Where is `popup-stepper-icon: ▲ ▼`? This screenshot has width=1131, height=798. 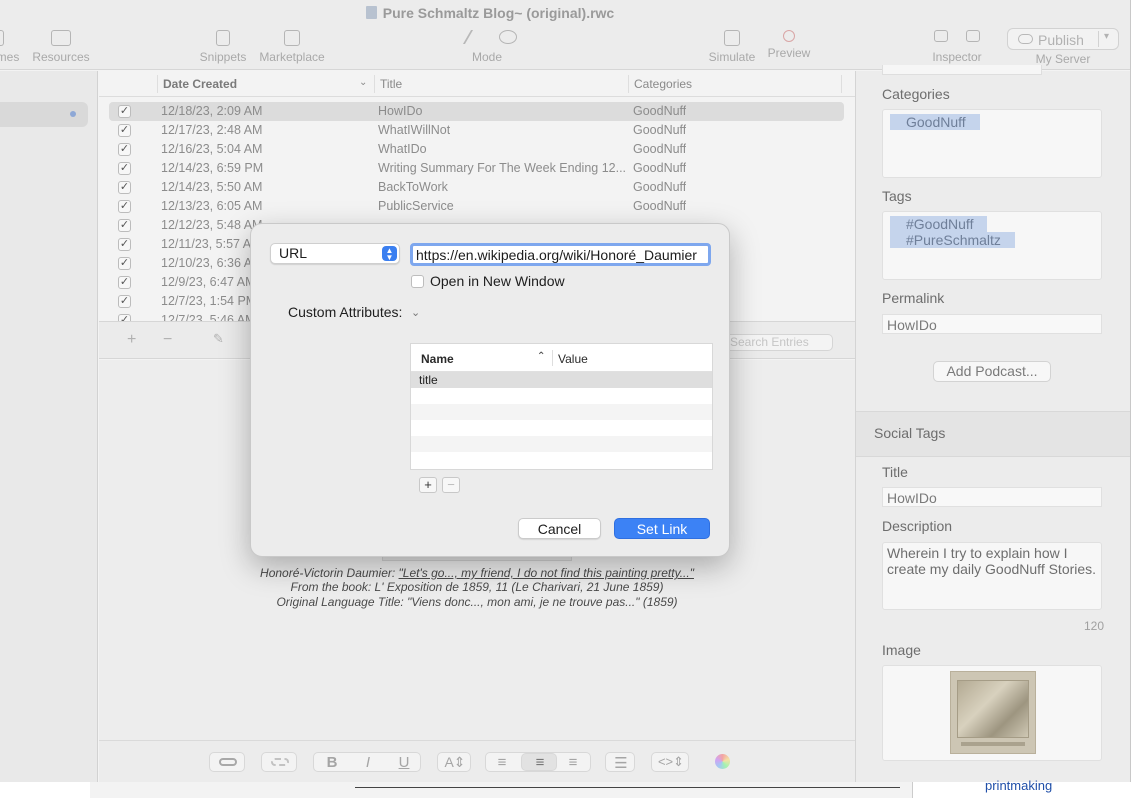
popup-stepper-icon: ▲ ▼ is located at coordinates (389, 254).